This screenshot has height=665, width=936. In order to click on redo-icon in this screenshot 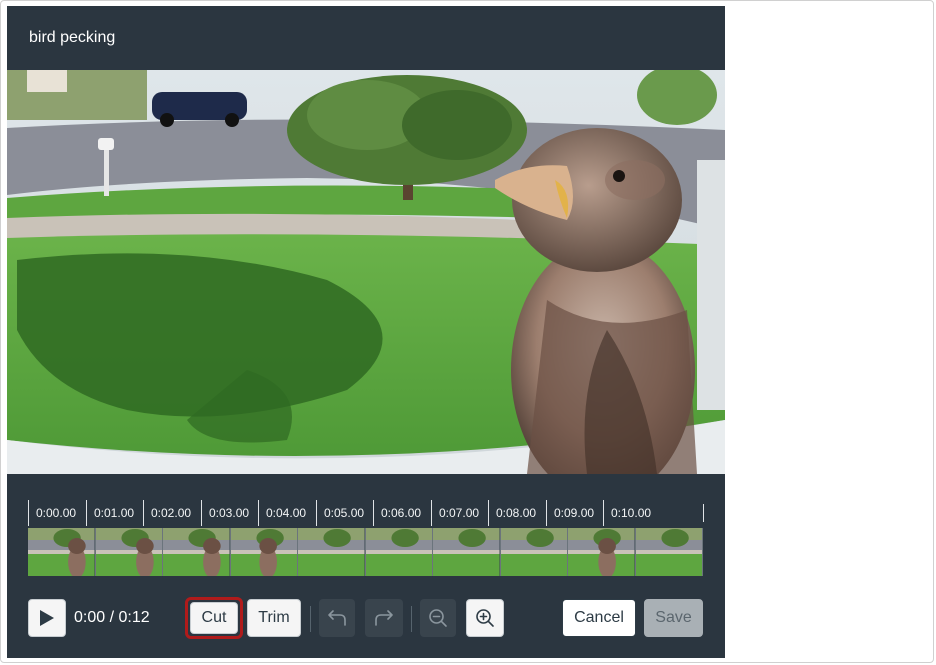, I will do `click(384, 618)`.